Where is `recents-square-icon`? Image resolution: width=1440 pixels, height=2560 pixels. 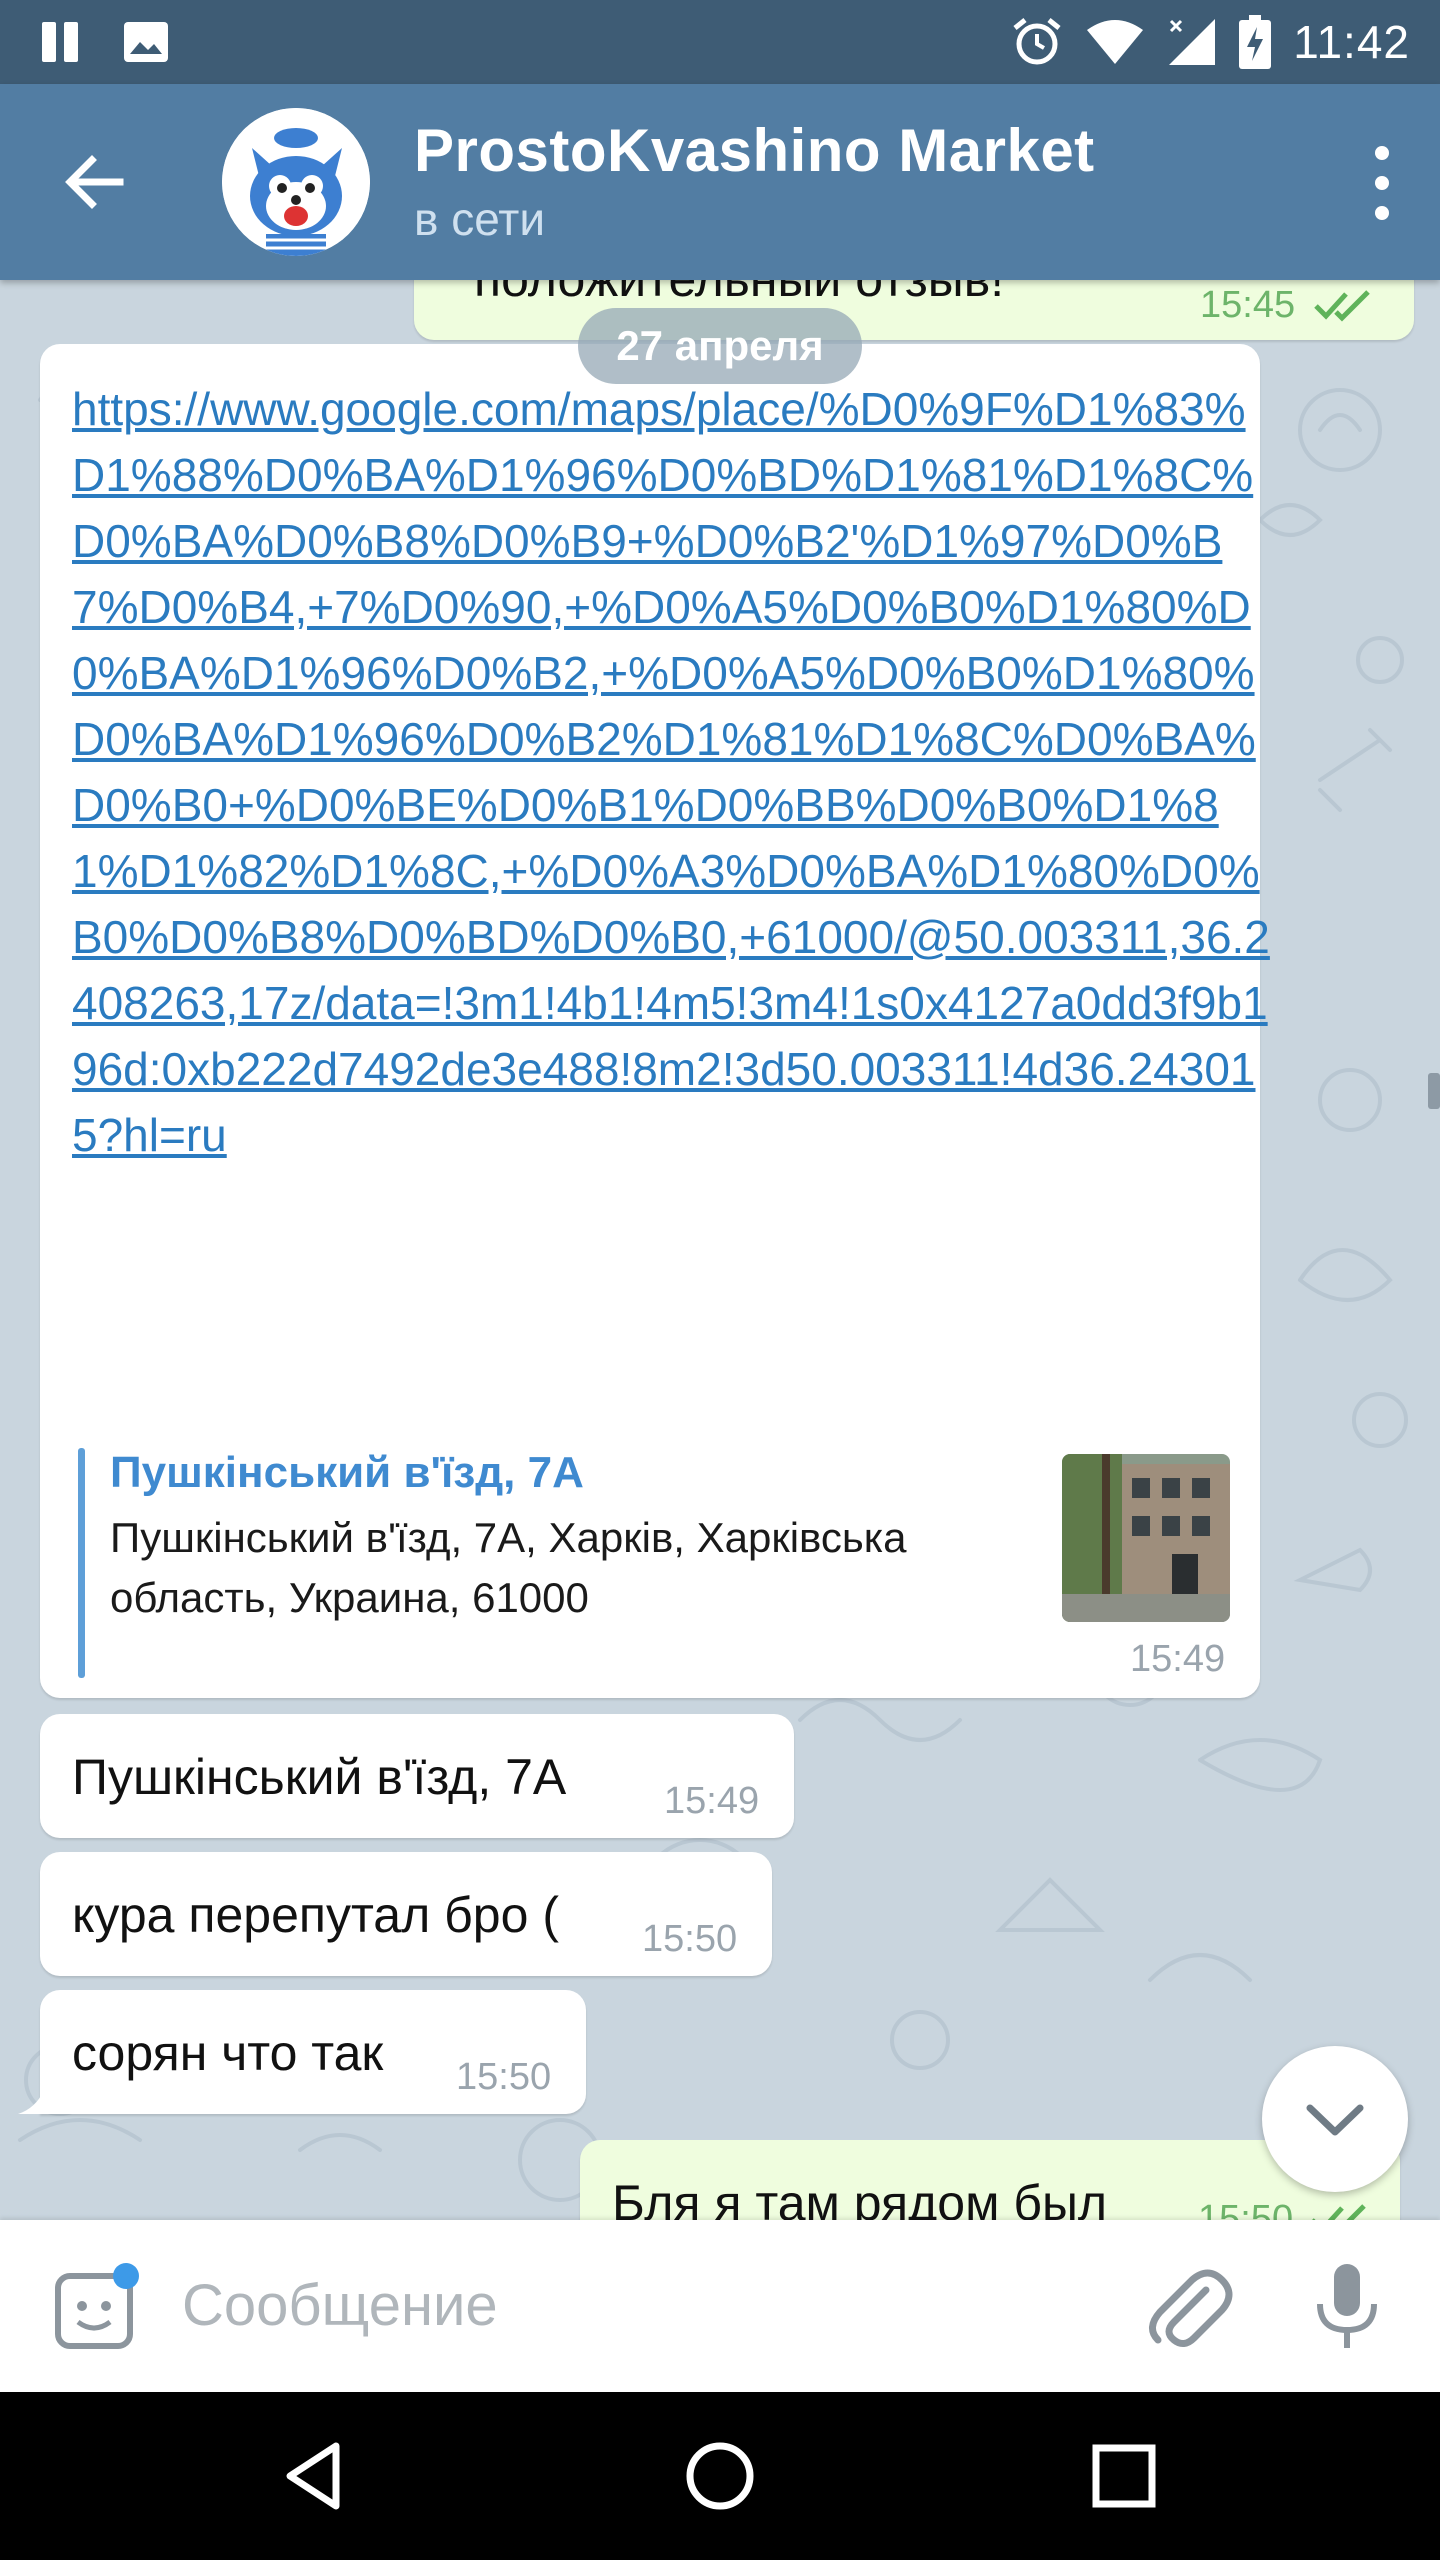
recents-square-icon is located at coordinates (1124, 2476).